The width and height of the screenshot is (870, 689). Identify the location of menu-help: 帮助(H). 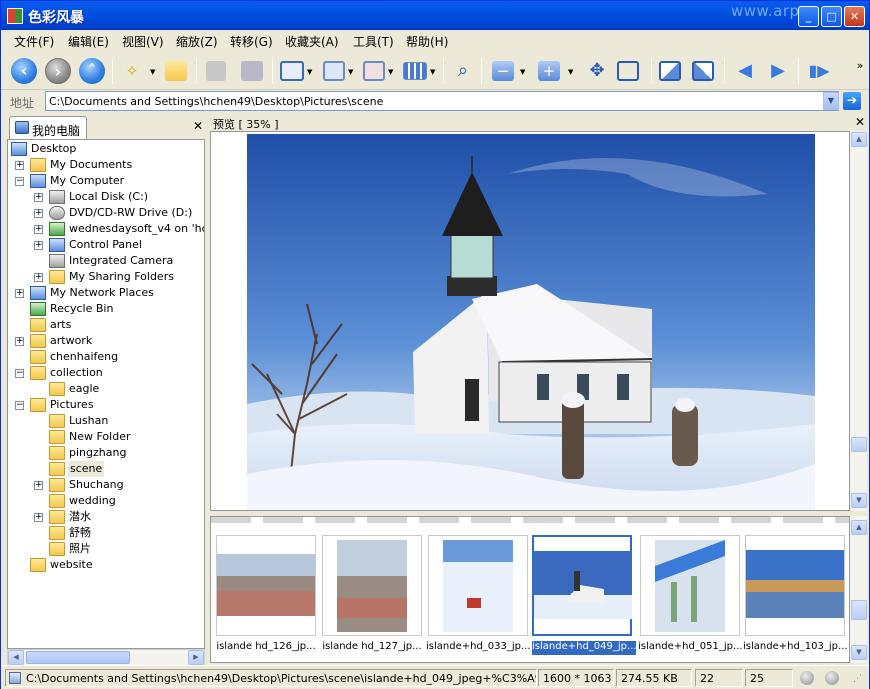
(427, 41).